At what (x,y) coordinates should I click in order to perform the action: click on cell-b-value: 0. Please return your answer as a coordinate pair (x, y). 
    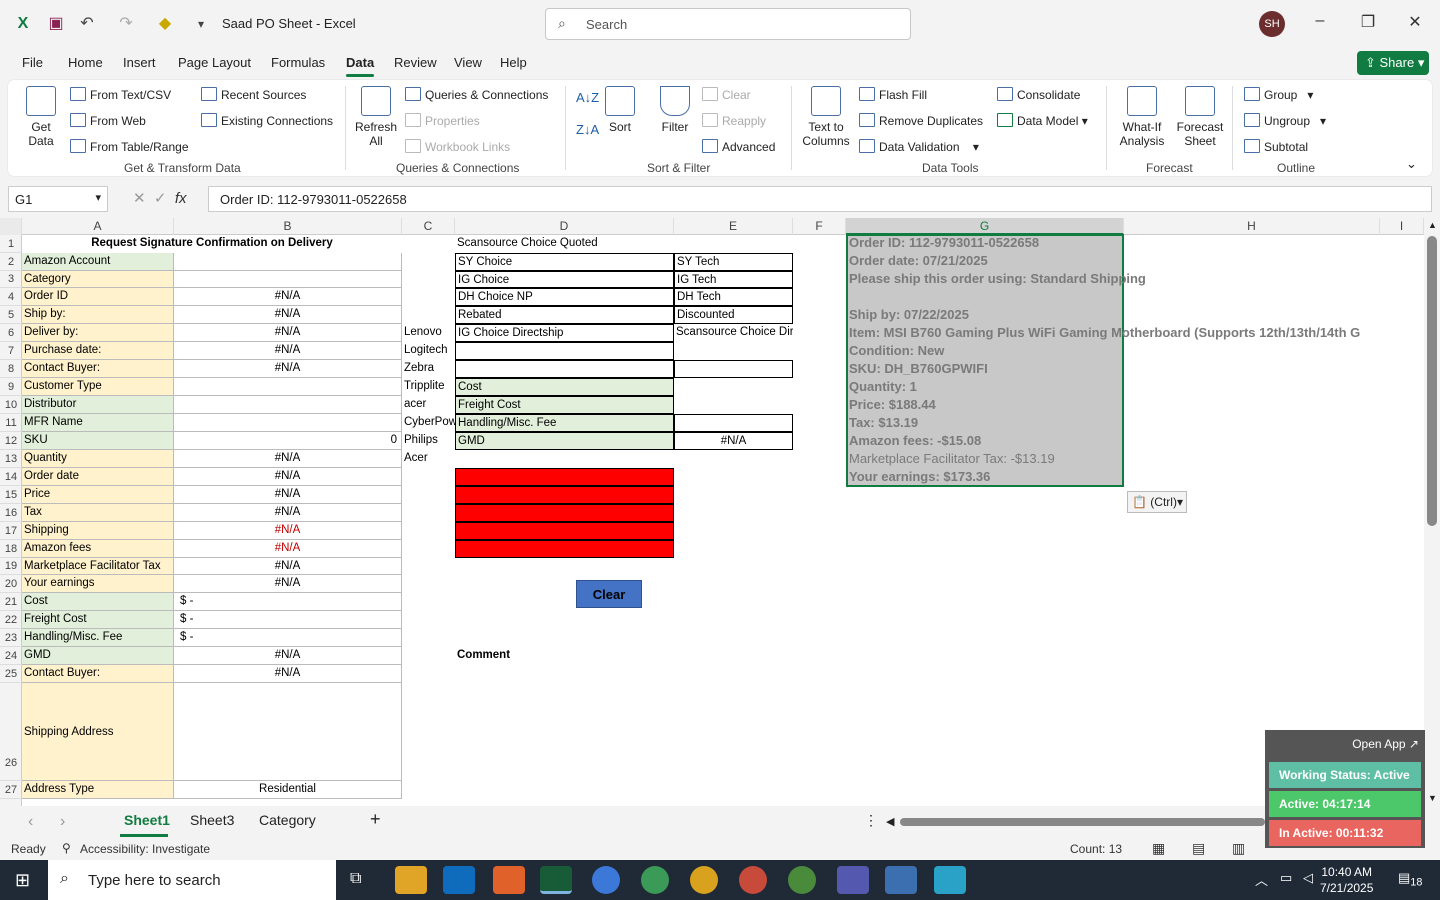
    Looking at the image, I should click on (288, 441).